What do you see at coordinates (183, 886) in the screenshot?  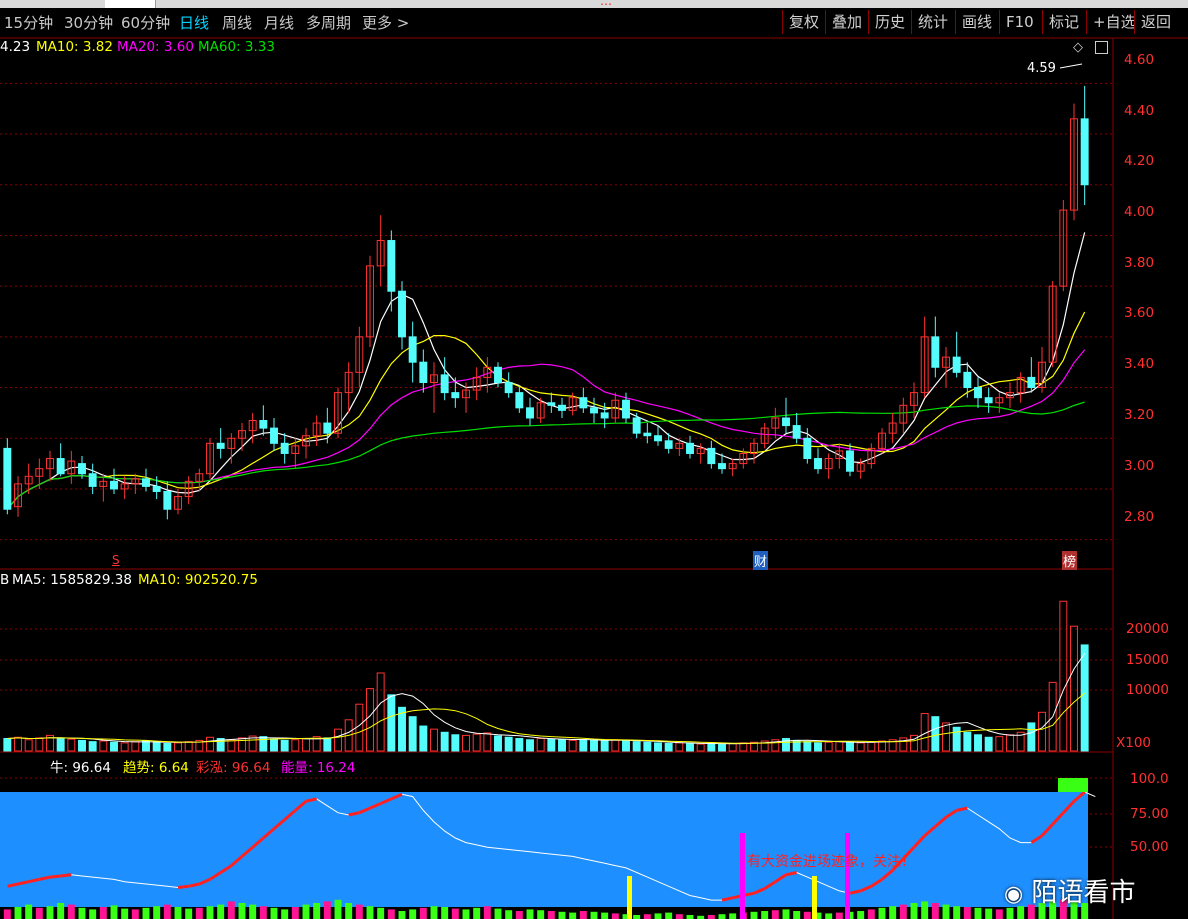 I see `indicator-rising-segment` at bounding box center [183, 886].